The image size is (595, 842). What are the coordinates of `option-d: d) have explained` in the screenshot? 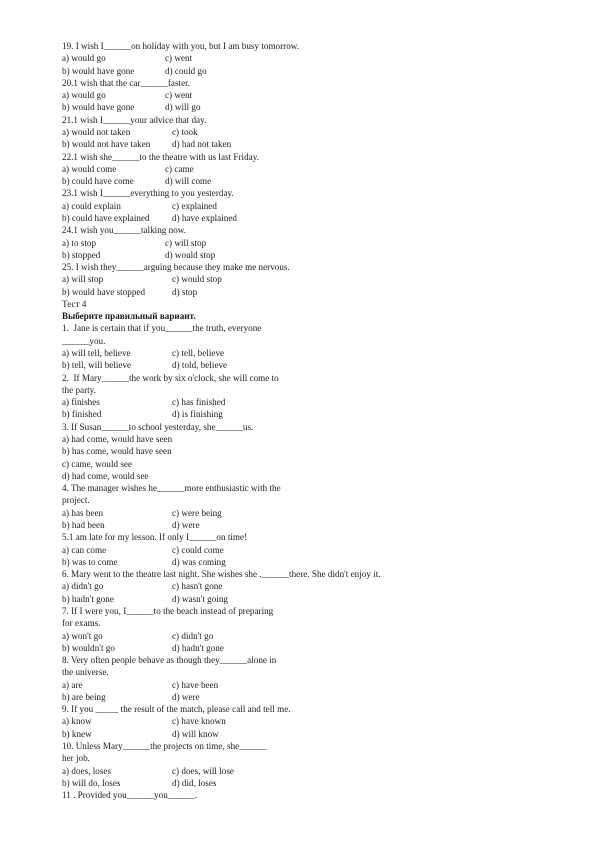 It's located at (352, 218).